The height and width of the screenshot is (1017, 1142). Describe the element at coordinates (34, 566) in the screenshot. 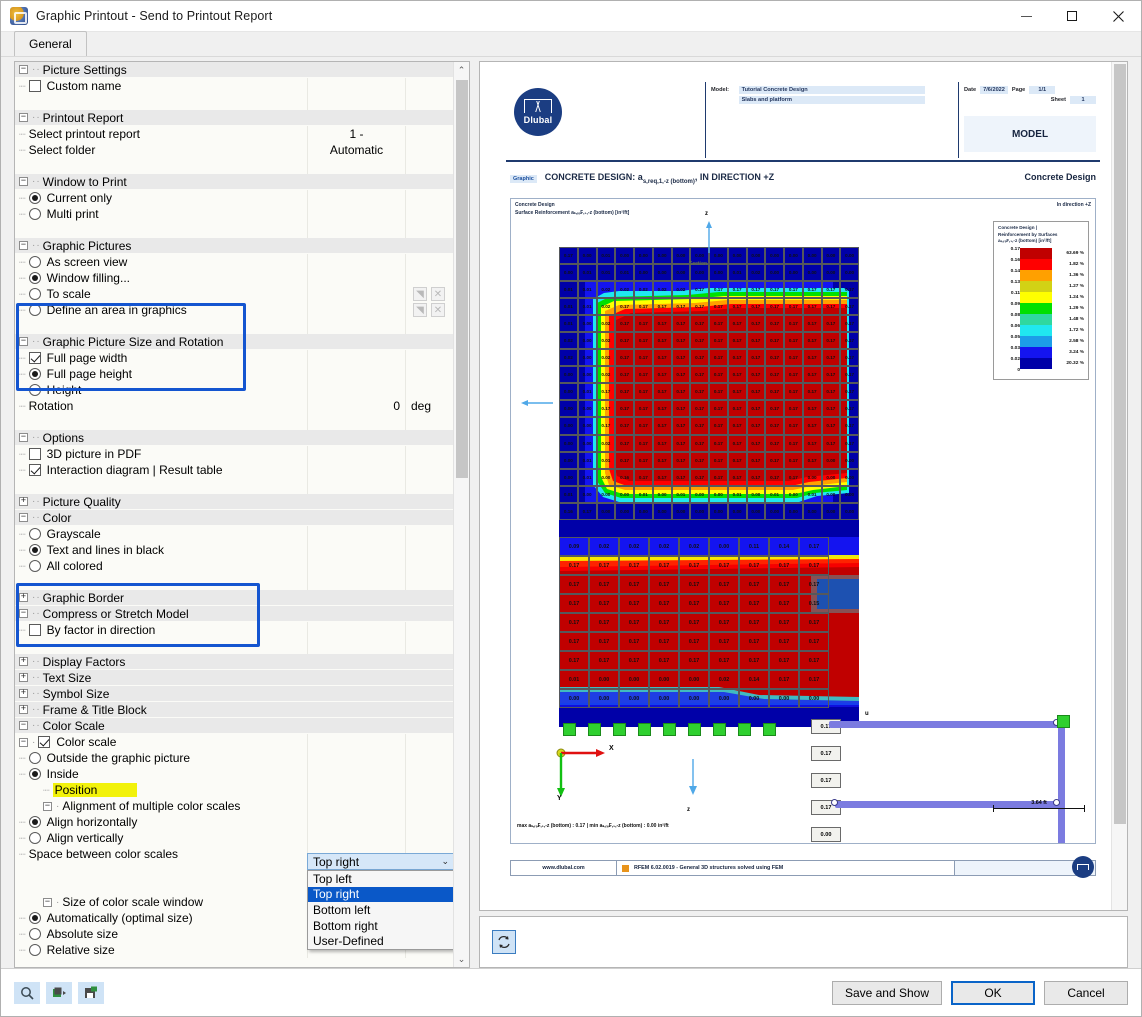

I see `all-colored-radio` at that location.